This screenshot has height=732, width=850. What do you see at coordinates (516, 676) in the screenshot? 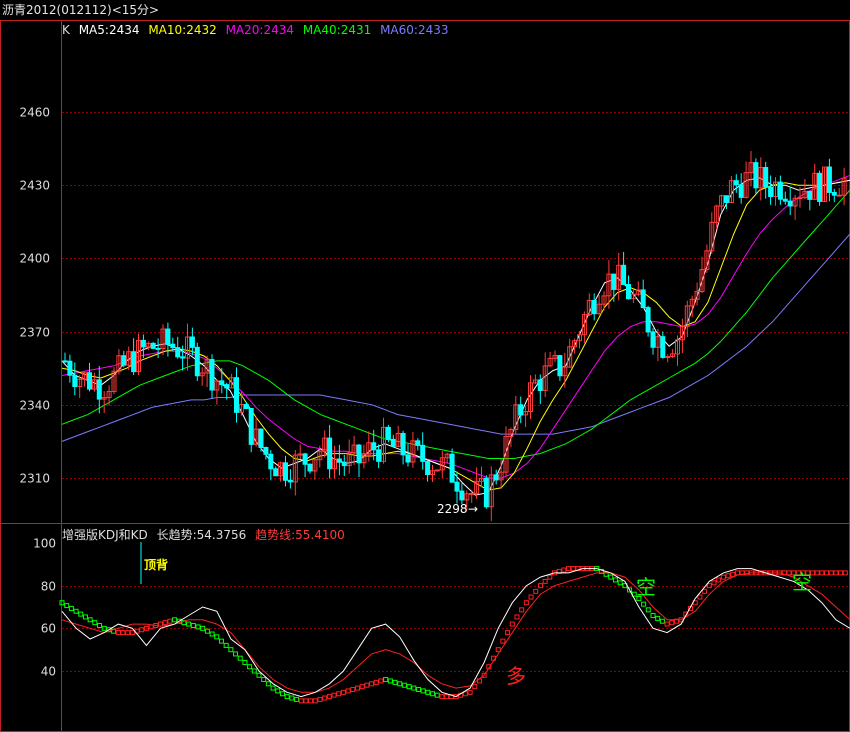
I see `buy-signal-label: 多` at bounding box center [516, 676].